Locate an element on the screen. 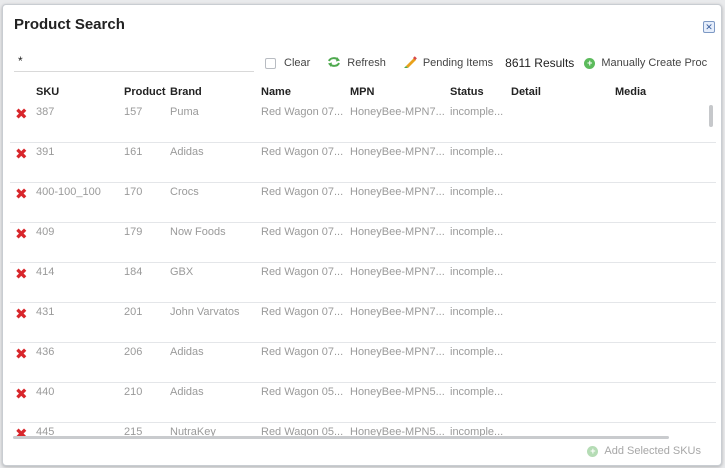 The height and width of the screenshot is (468, 725). cell-product: 184 is located at coordinates (133, 272).